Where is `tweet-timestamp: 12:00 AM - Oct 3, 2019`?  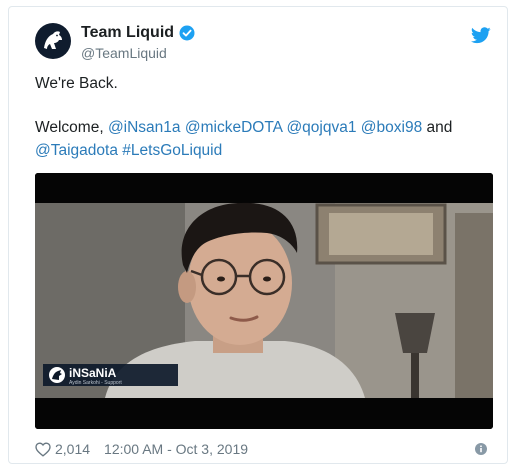 tweet-timestamp: 12:00 AM - Oct 3, 2019 is located at coordinates (176, 449).